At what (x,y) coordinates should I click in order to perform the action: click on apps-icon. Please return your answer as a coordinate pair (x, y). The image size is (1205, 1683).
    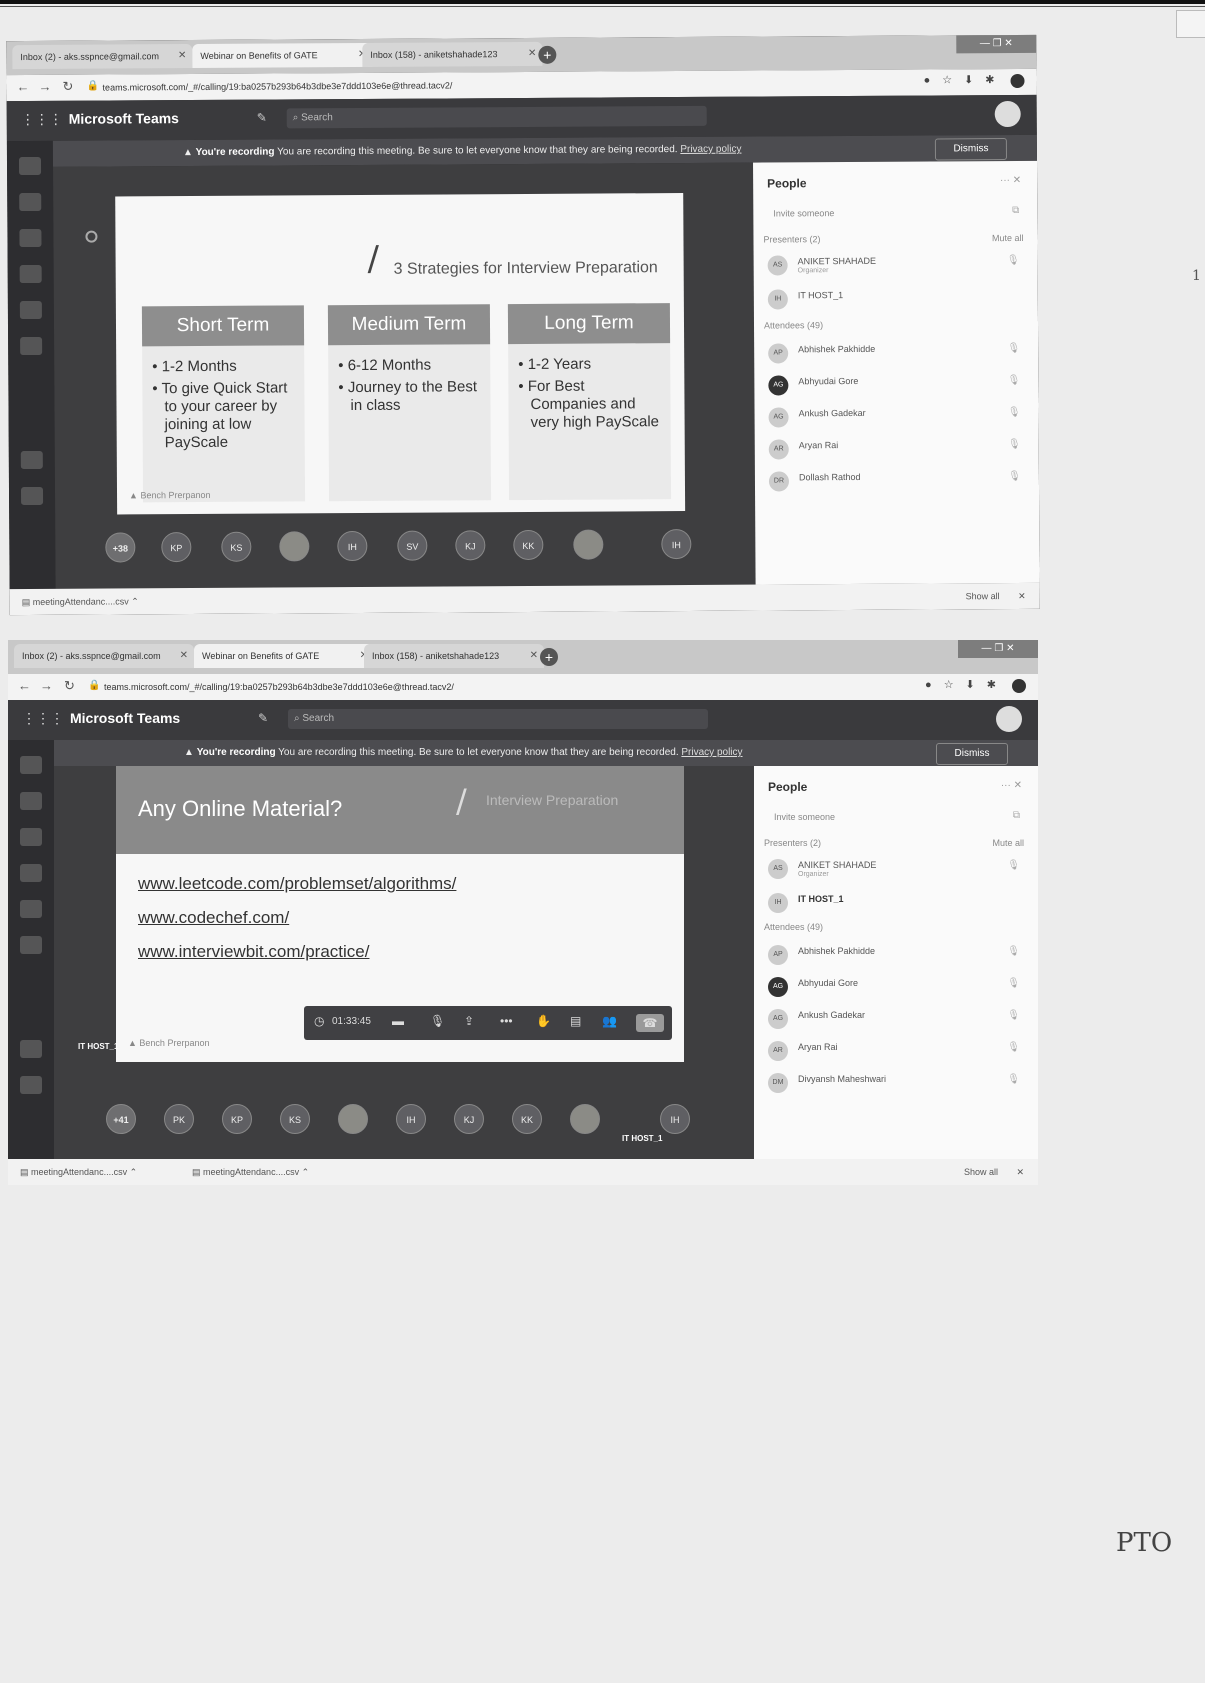
    Looking at the image, I should click on (31, 1049).